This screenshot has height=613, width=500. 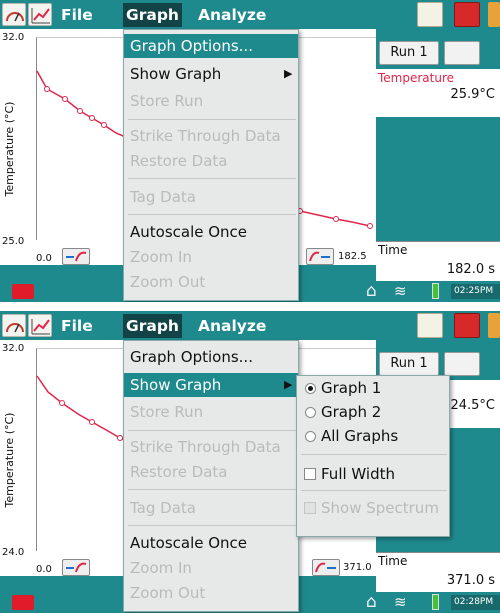 What do you see at coordinates (351, 388) in the screenshot?
I see `submenu-item-graph-1: Graph 1` at bounding box center [351, 388].